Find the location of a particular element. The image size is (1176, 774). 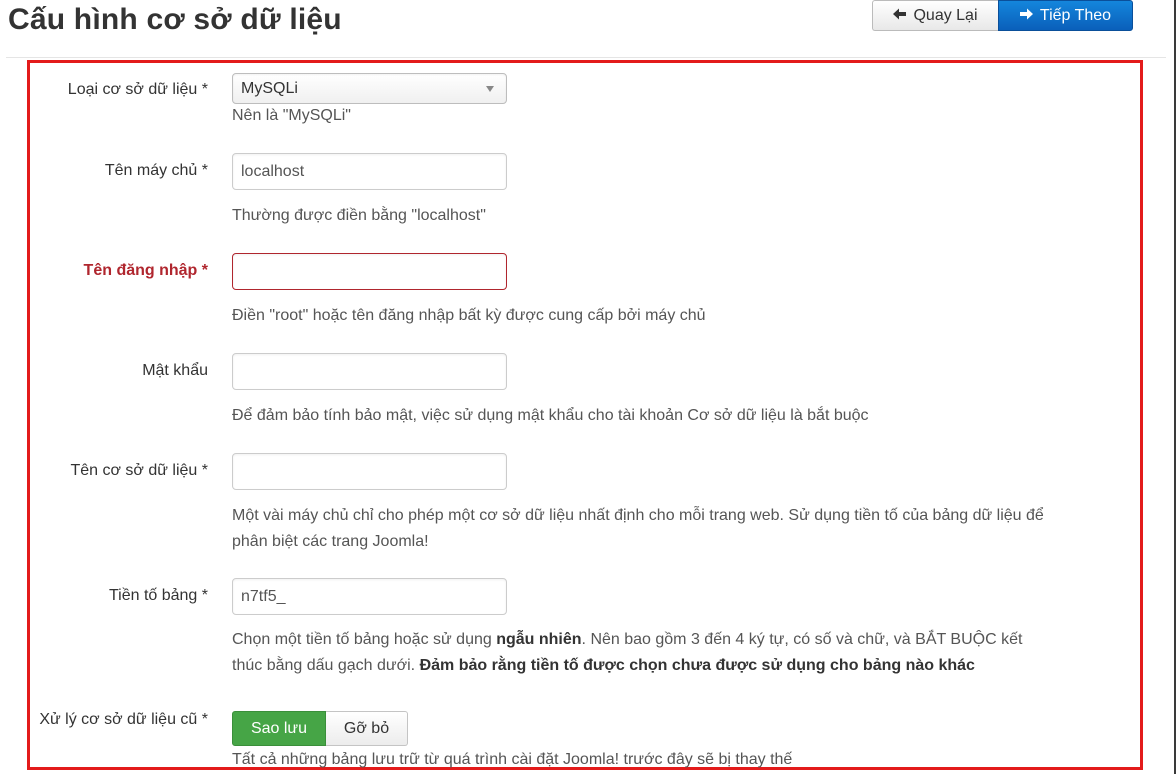

prefix-input is located at coordinates (369, 596).